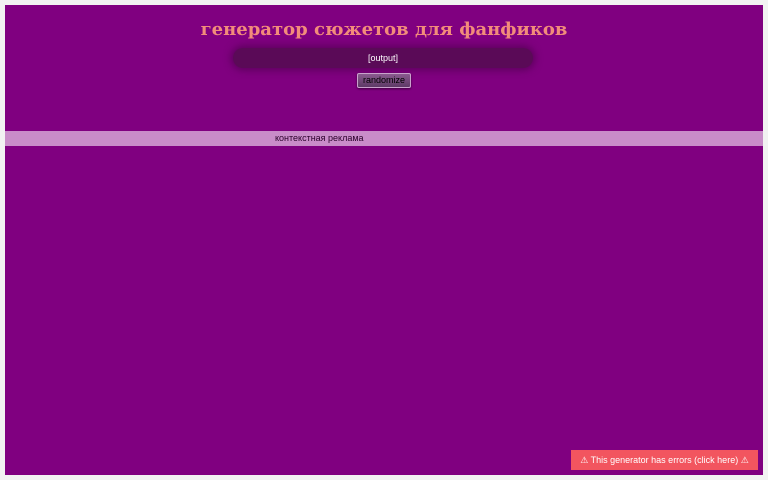 The width and height of the screenshot is (768, 480). I want to click on page-title: генератор сюжетов для фанфиков, so click(384, 29).